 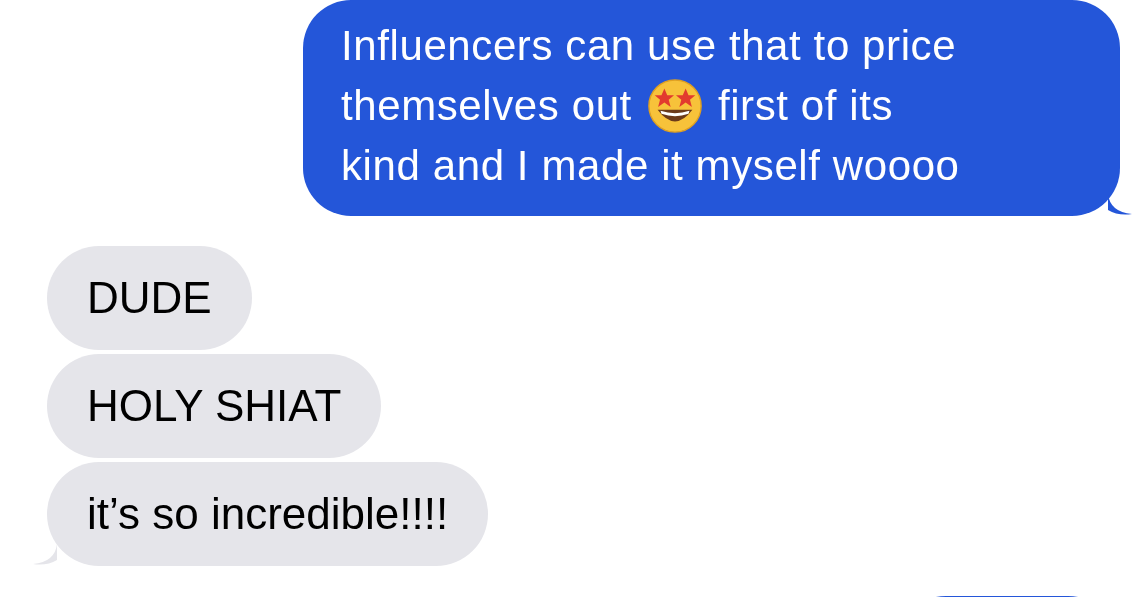 I want to click on star-struck-emoji-icon, so click(x=674, y=106).